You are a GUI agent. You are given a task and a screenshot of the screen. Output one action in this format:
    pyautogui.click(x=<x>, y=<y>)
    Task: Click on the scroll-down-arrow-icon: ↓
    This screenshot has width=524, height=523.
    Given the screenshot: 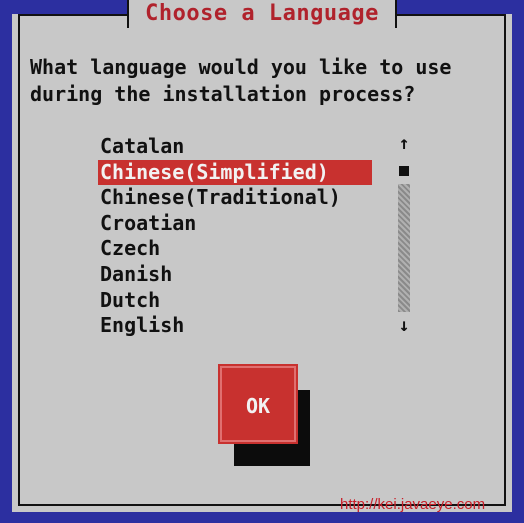 What is the action you would take?
    pyautogui.click(x=404, y=326)
    